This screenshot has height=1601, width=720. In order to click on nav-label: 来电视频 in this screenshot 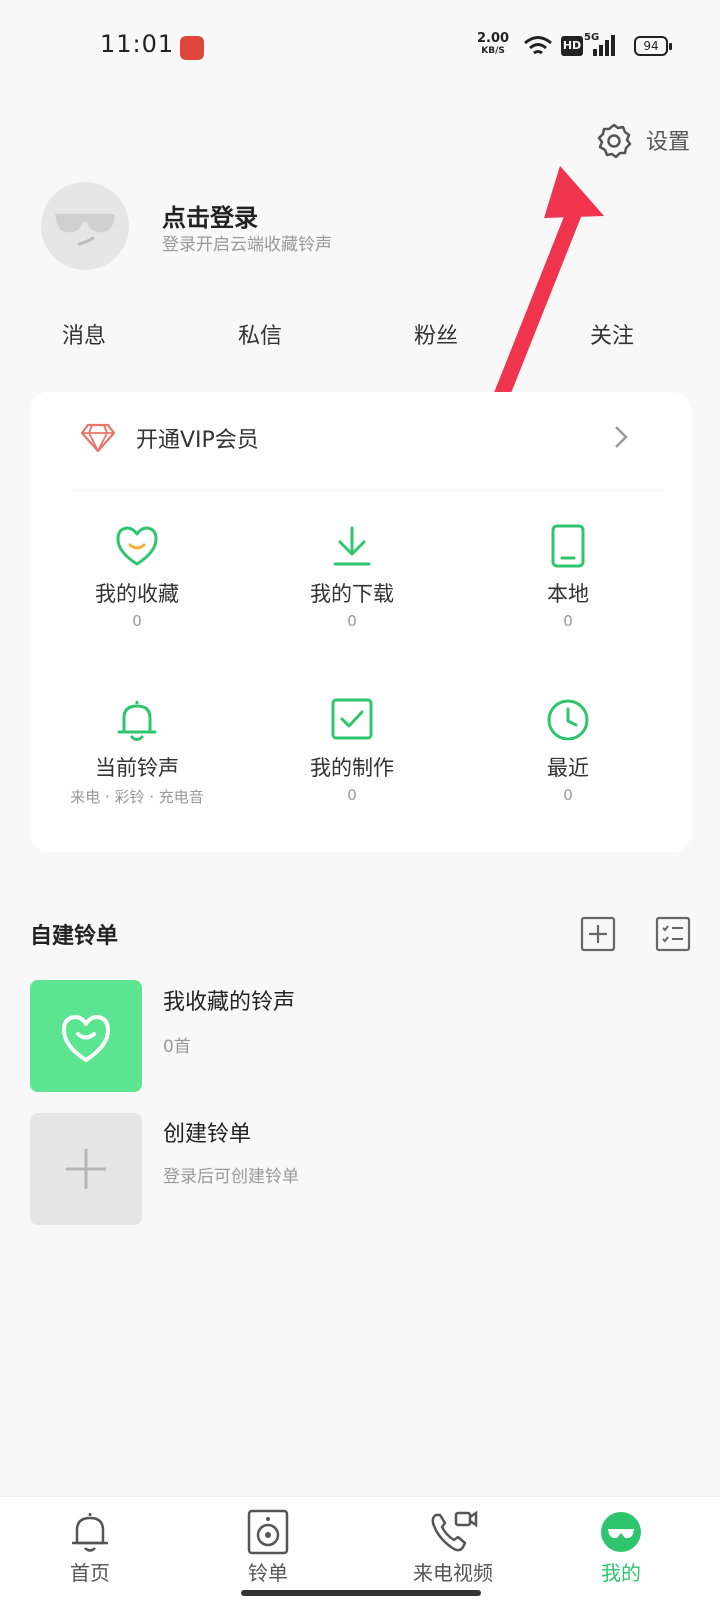, I will do `click(453, 1573)`.